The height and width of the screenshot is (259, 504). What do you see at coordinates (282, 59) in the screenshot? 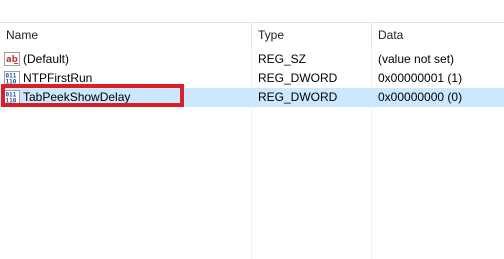
I see `value-type: REG_SZ` at bounding box center [282, 59].